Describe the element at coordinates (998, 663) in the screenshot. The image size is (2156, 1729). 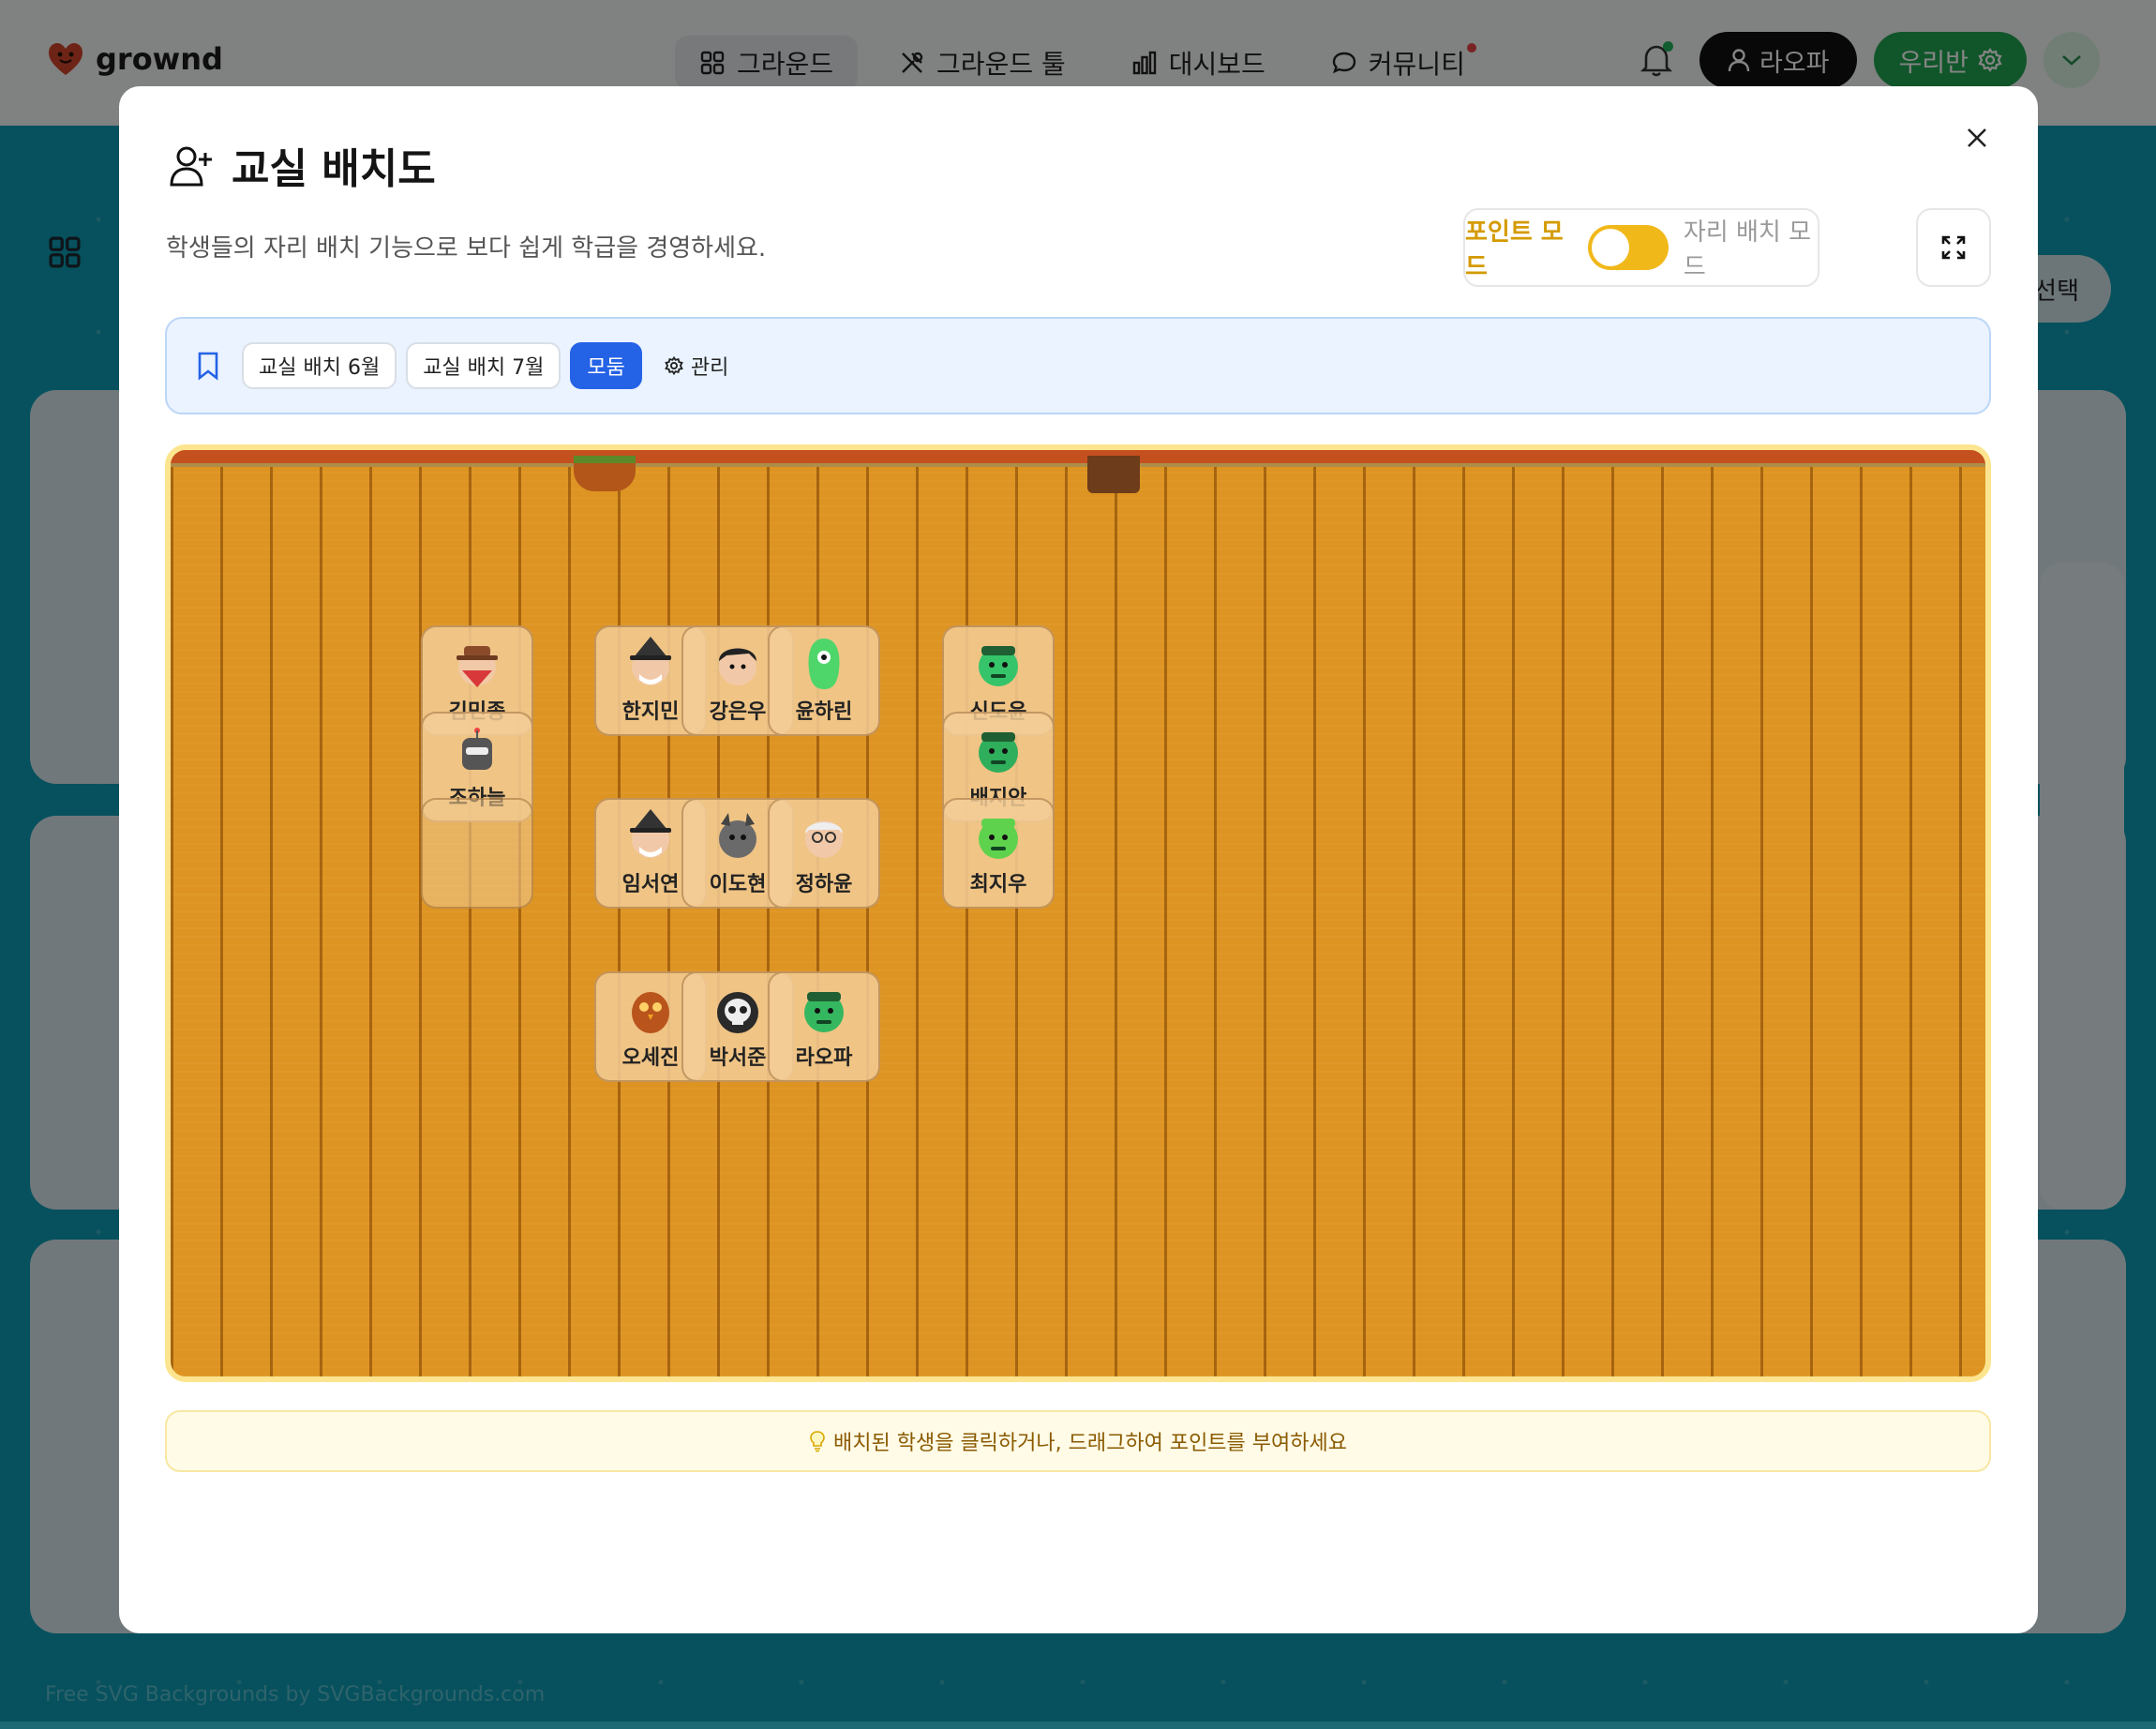
I see `green-monster-avatar-icon` at that location.